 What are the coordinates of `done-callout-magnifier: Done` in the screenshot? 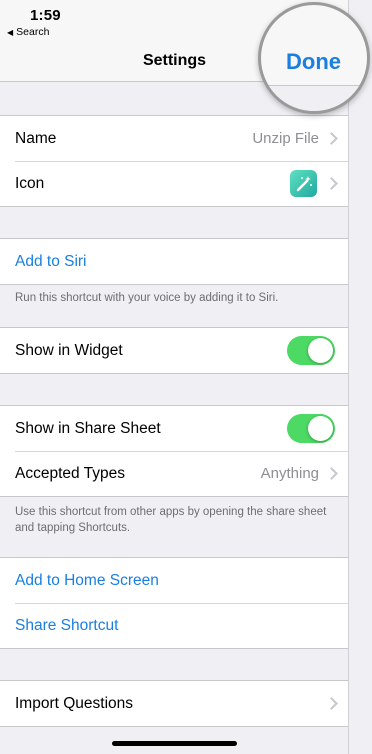 It's located at (314, 58).